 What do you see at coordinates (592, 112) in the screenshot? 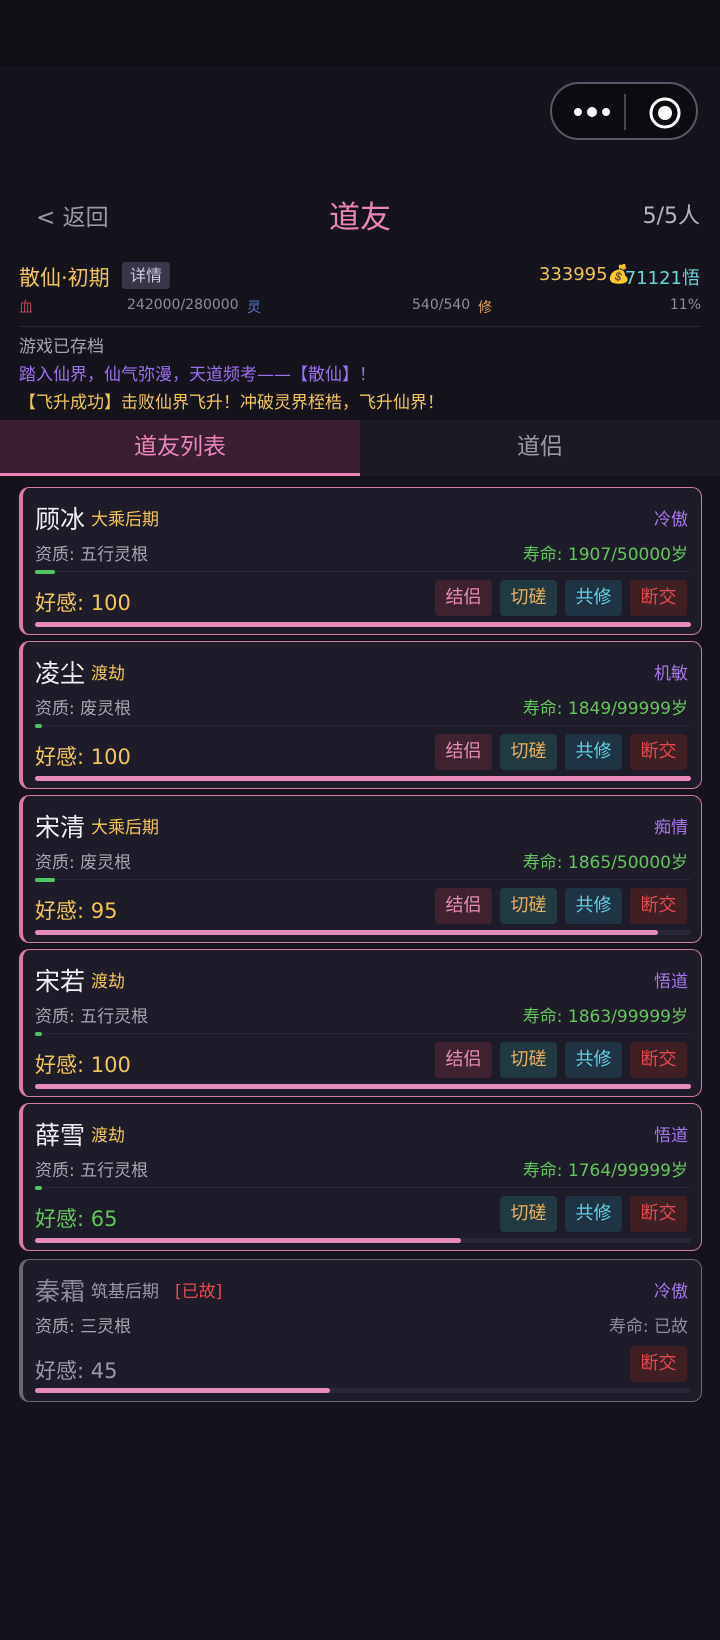
I see `more-icon` at bounding box center [592, 112].